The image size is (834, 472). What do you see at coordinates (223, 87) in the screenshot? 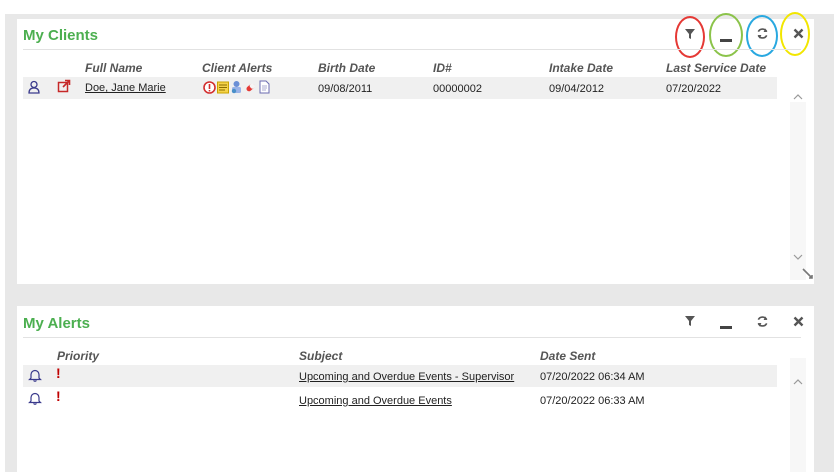
I see `notes-alert-icon` at bounding box center [223, 87].